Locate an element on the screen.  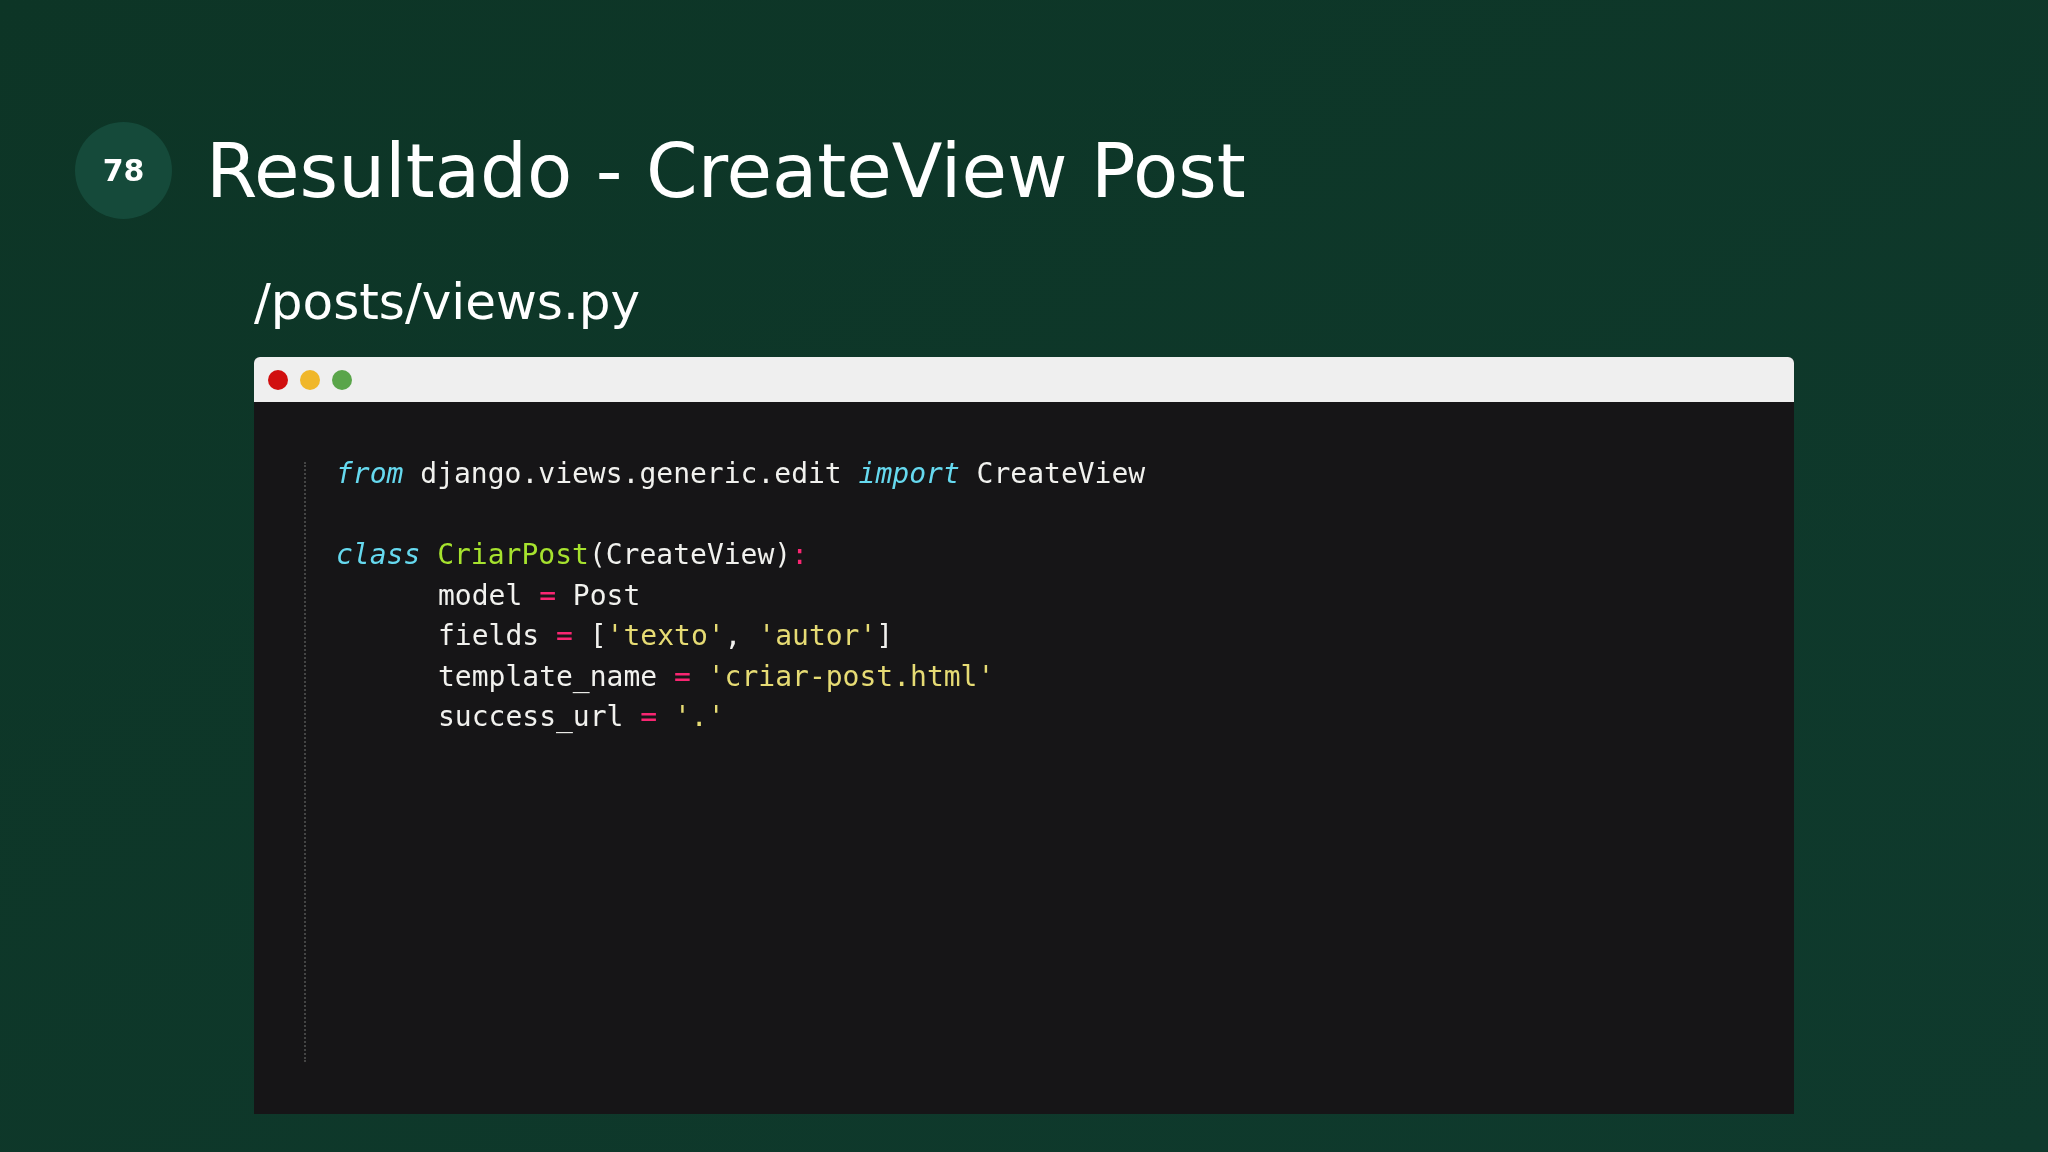
file-path: /posts/views.py is located at coordinates (447, 302).